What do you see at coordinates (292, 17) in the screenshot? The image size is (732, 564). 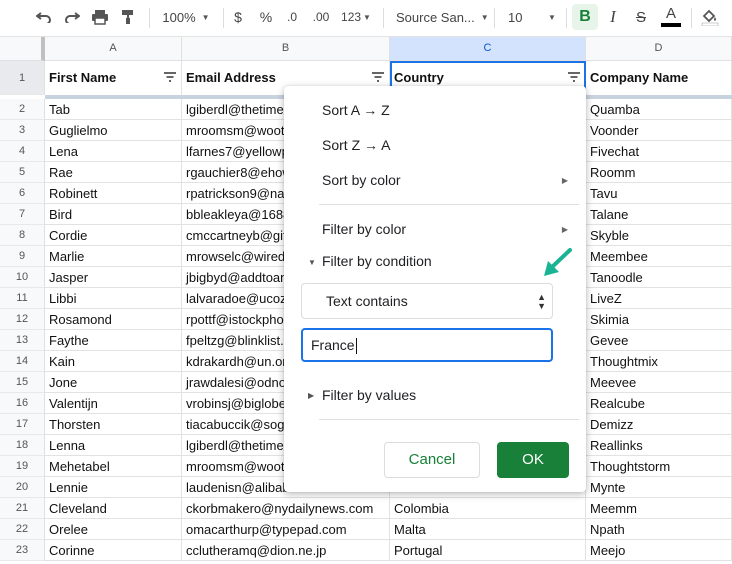 I see `decrease-decimals-button: .0` at bounding box center [292, 17].